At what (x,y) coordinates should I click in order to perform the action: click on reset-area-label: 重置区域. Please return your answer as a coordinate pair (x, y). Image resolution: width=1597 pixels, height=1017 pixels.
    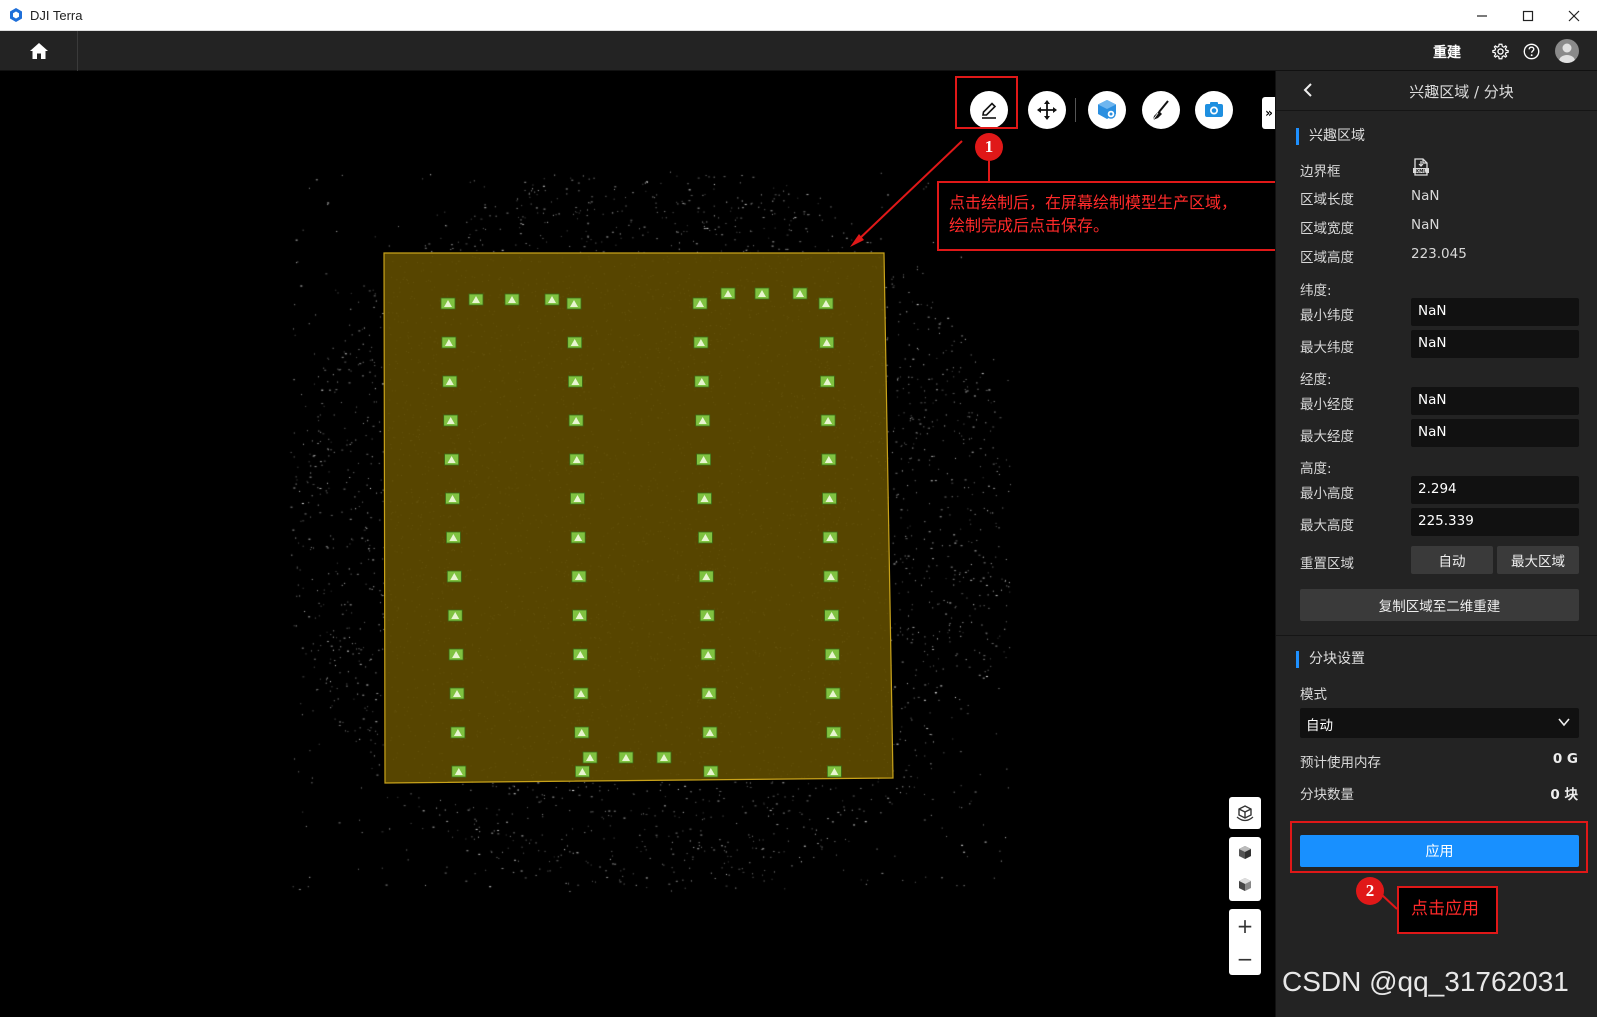
    Looking at the image, I should click on (1327, 564).